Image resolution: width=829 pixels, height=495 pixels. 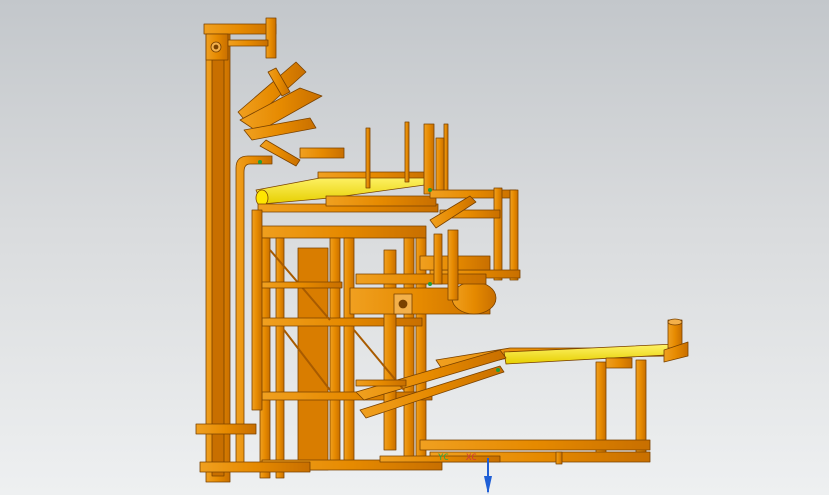 What do you see at coordinates (347, 344) in the screenshot?
I see `main-frame` at bounding box center [347, 344].